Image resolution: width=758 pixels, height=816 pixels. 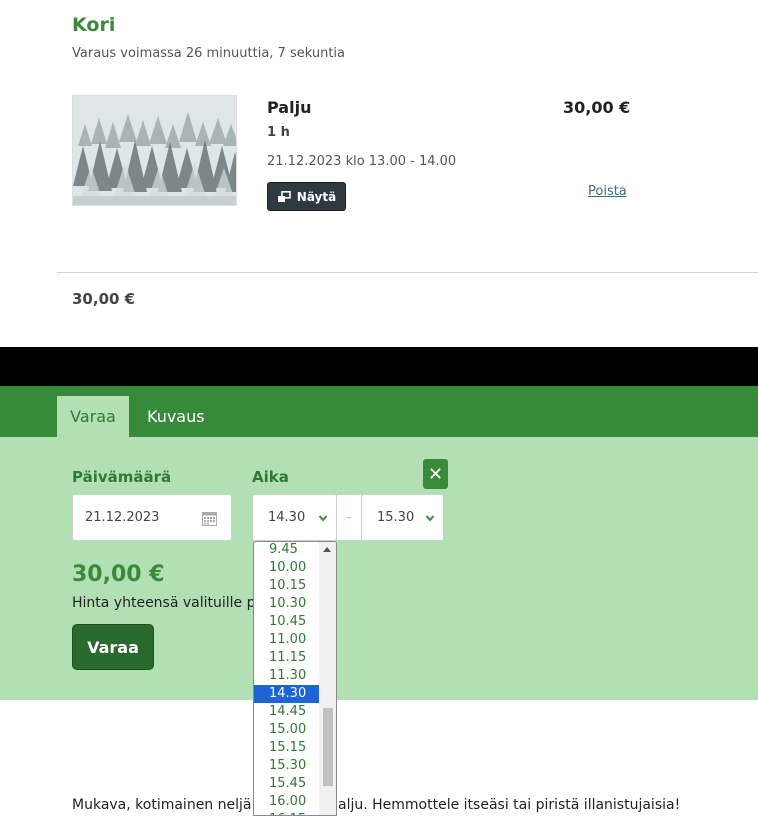 I want to click on book-button: Varaa, so click(x=113, y=647).